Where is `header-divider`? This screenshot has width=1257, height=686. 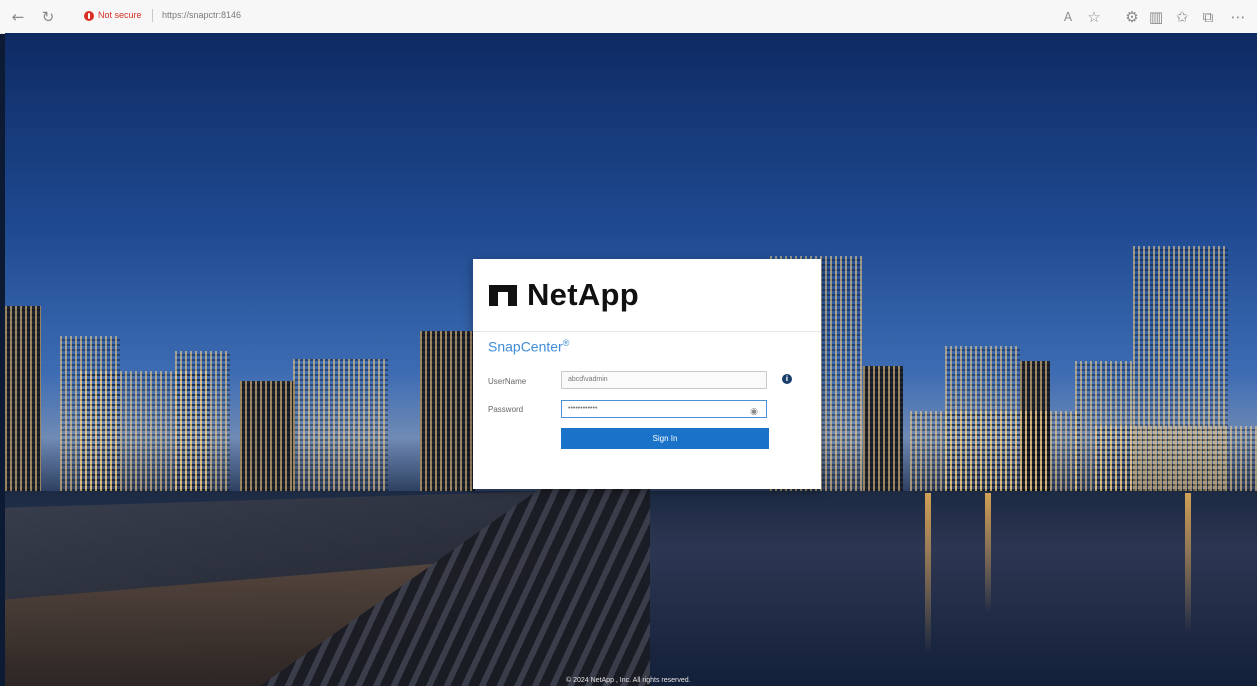
header-divider is located at coordinates (647, 331).